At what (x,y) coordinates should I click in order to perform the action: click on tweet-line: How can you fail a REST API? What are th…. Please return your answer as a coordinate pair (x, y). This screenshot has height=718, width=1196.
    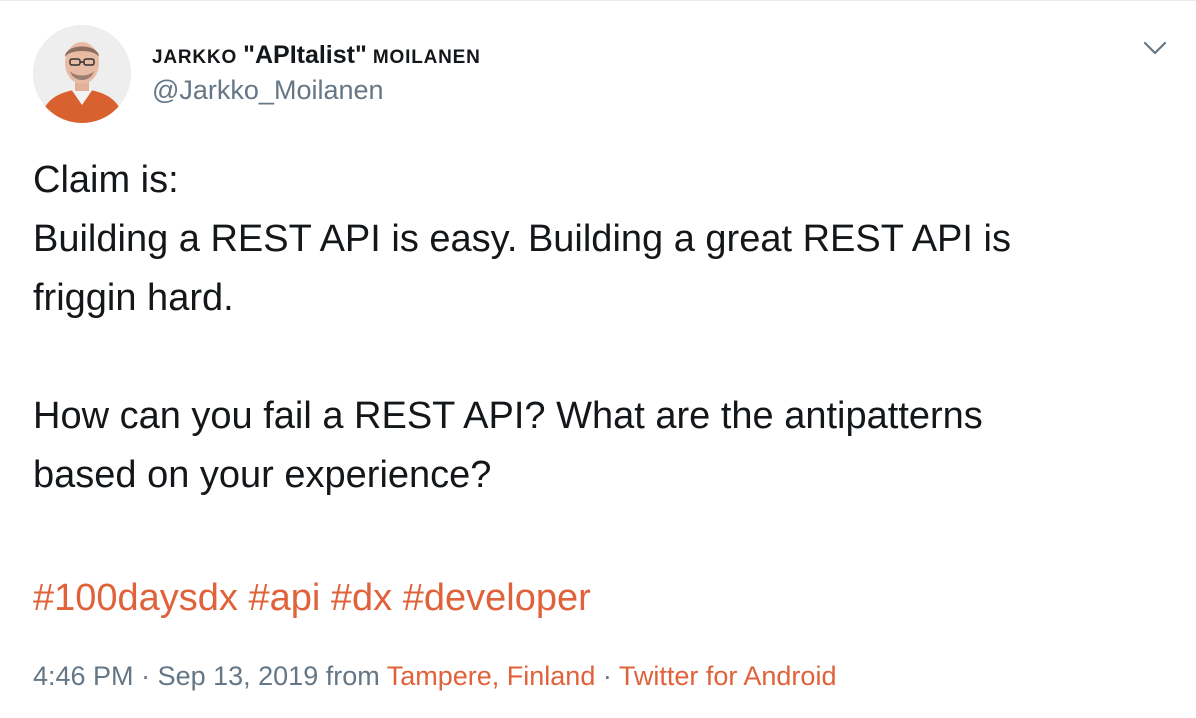
    Looking at the image, I should click on (508, 416).